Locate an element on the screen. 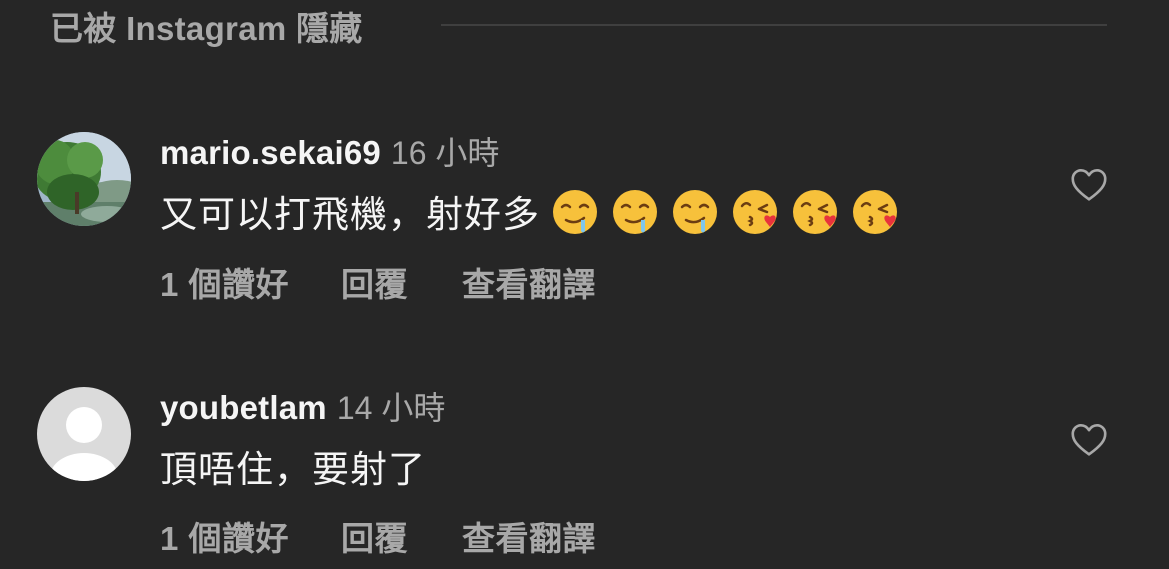  username: mario.sekai69 is located at coordinates (270, 153).